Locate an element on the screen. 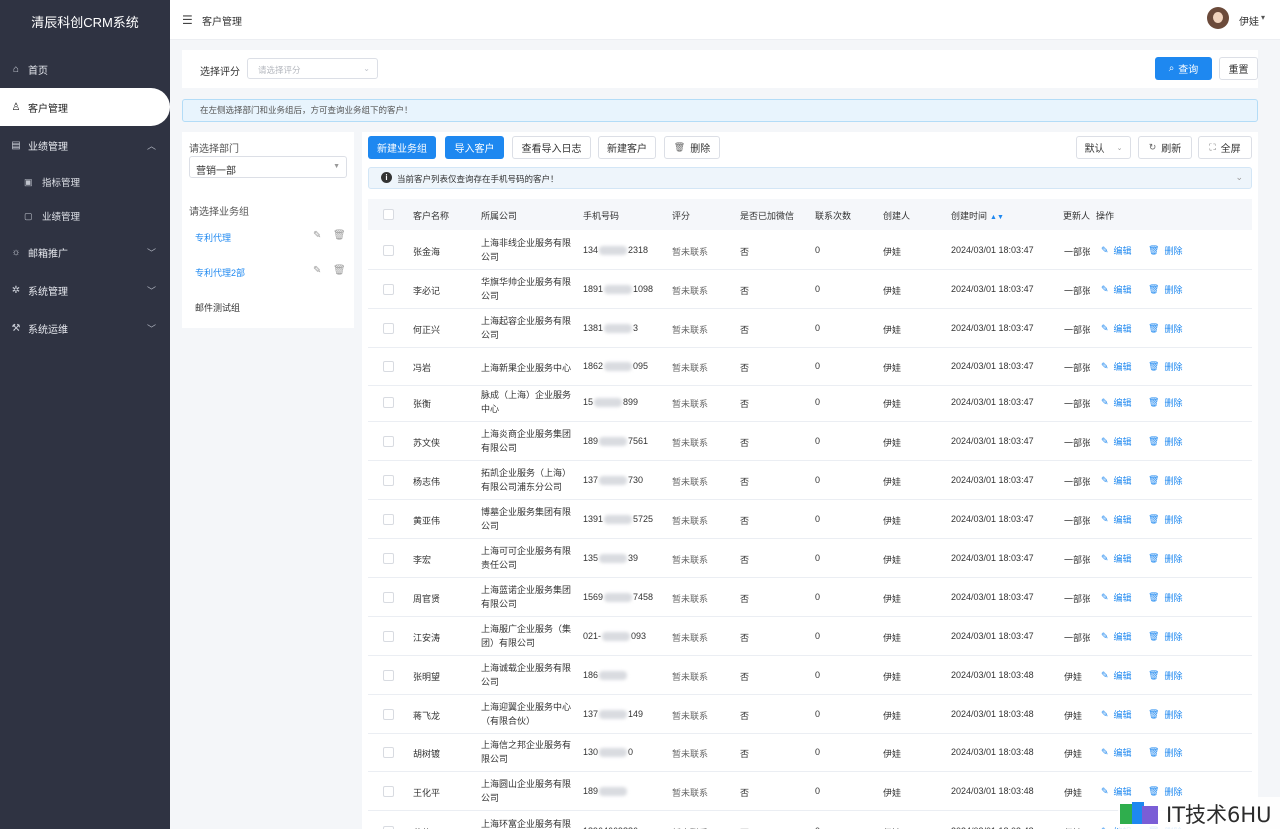  sidebar-subitem-performance: ▢ 业绩管理 is located at coordinates (85, 216).